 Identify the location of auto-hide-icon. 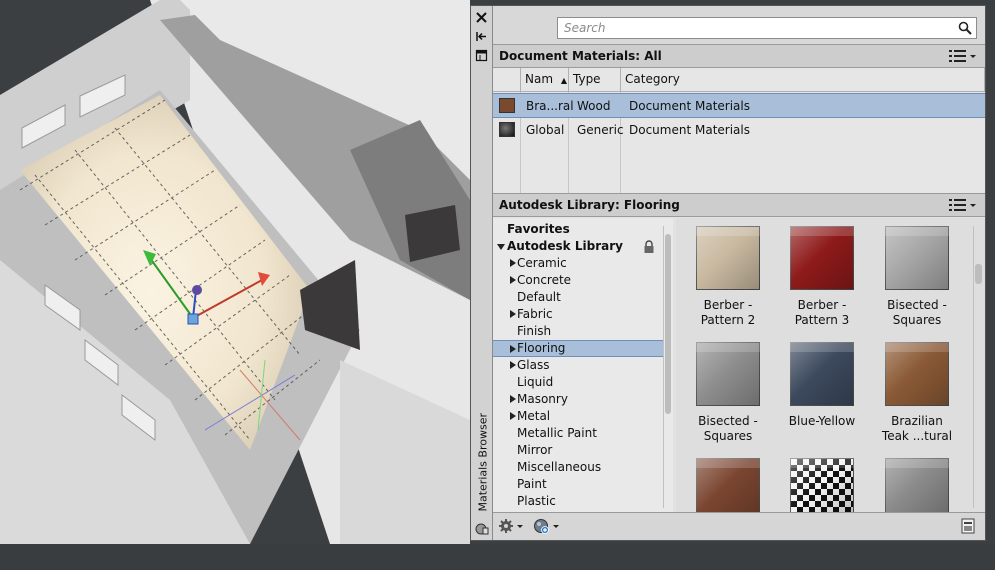
(481, 36).